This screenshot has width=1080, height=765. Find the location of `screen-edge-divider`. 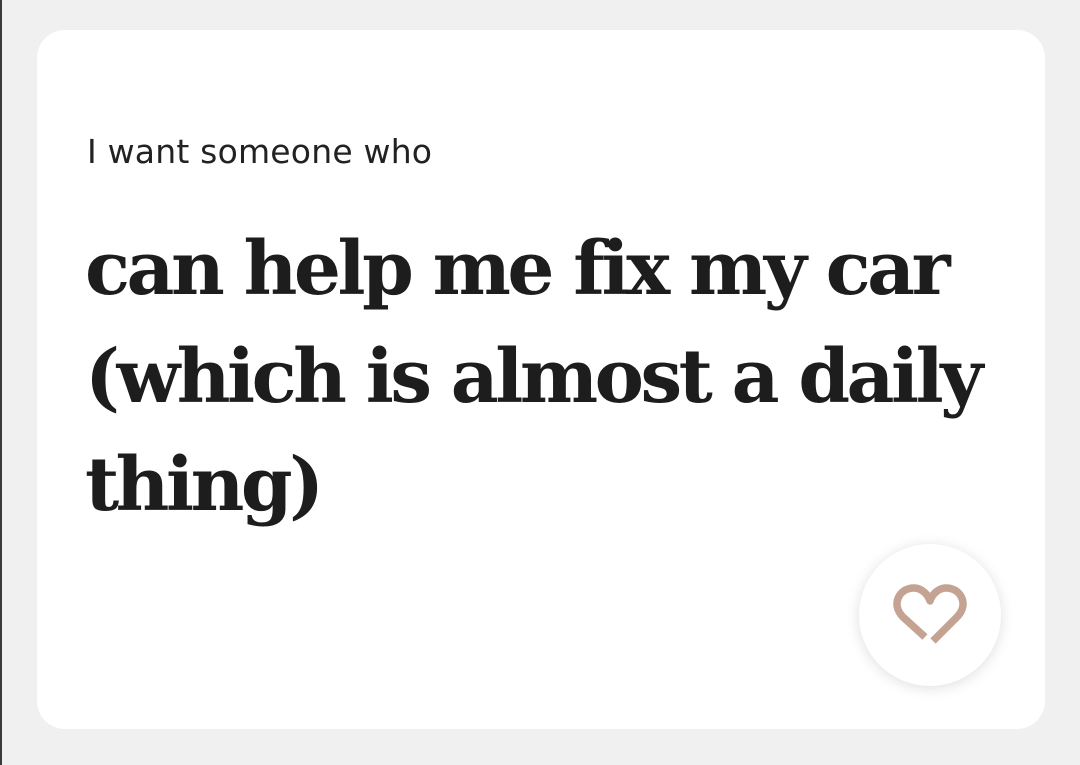

screen-edge-divider is located at coordinates (1, 382).